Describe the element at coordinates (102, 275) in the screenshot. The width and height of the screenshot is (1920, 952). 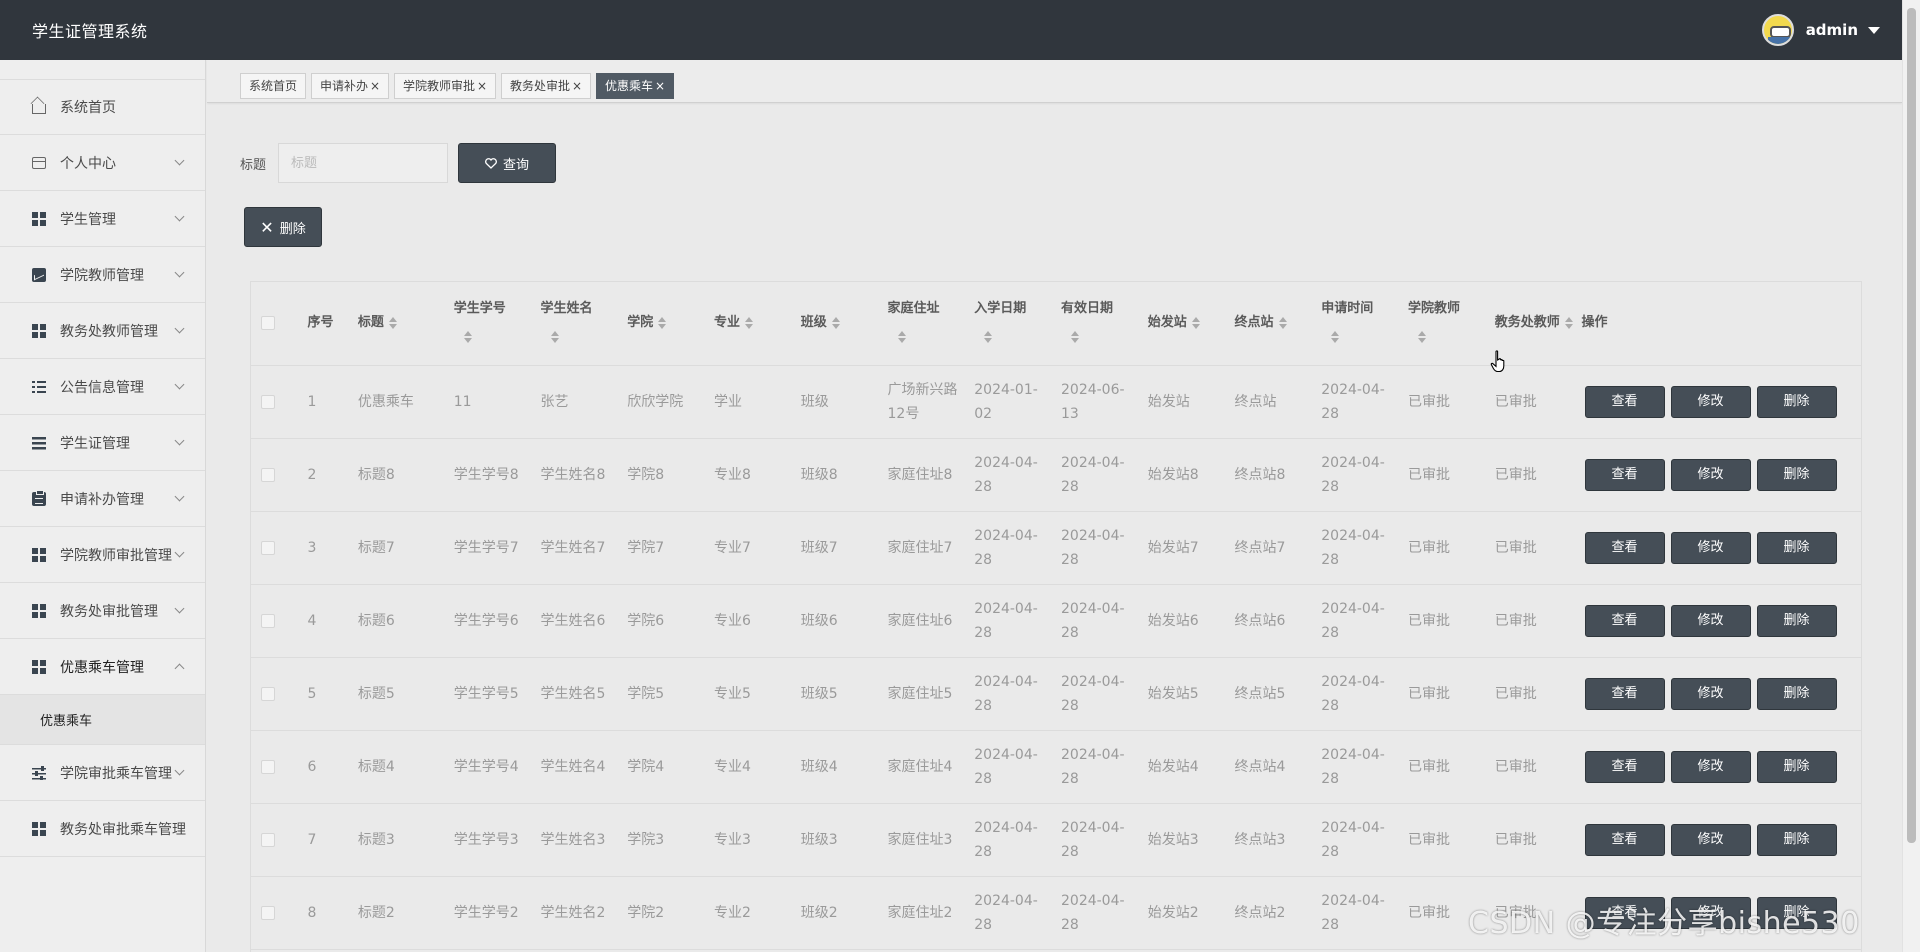
I see `sidebar-item-college-teachers: 学院教师管理` at that location.